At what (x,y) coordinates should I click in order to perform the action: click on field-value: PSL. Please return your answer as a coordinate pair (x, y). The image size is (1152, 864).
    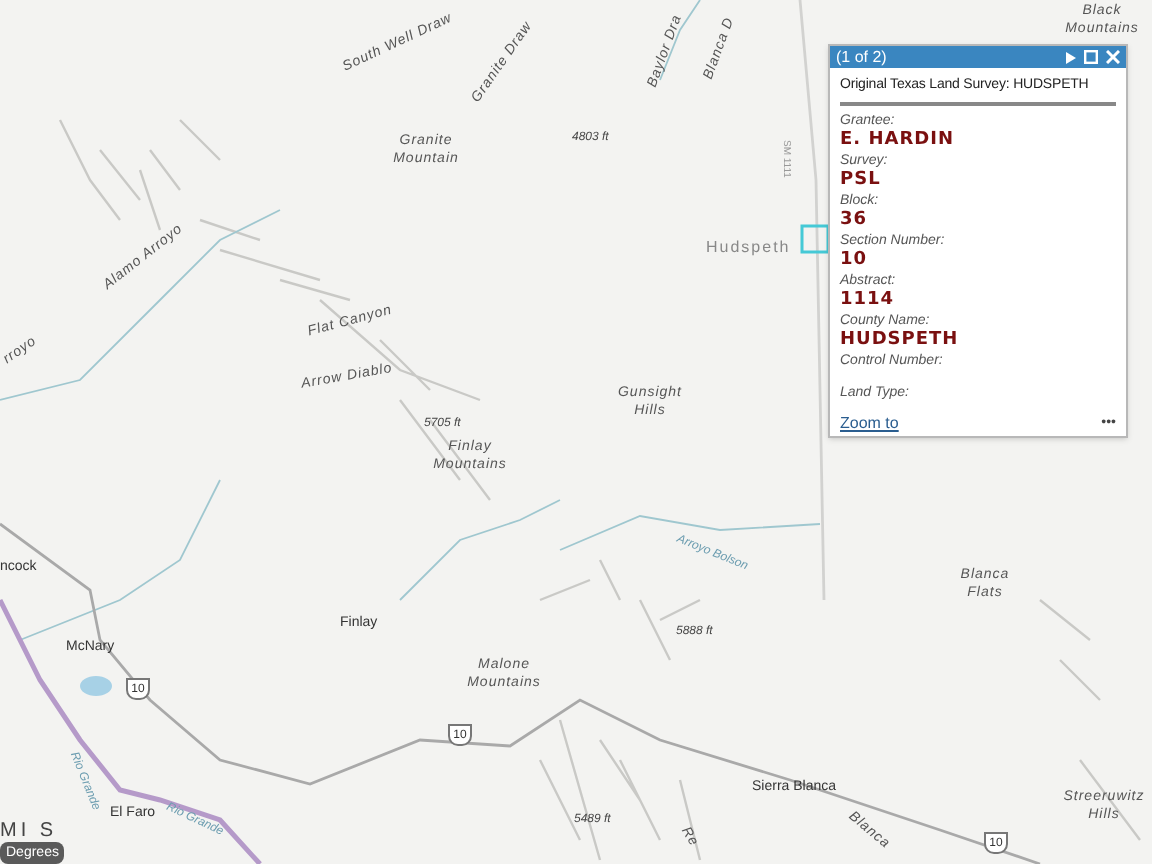
    Looking at the image, I should click on (860, 180).